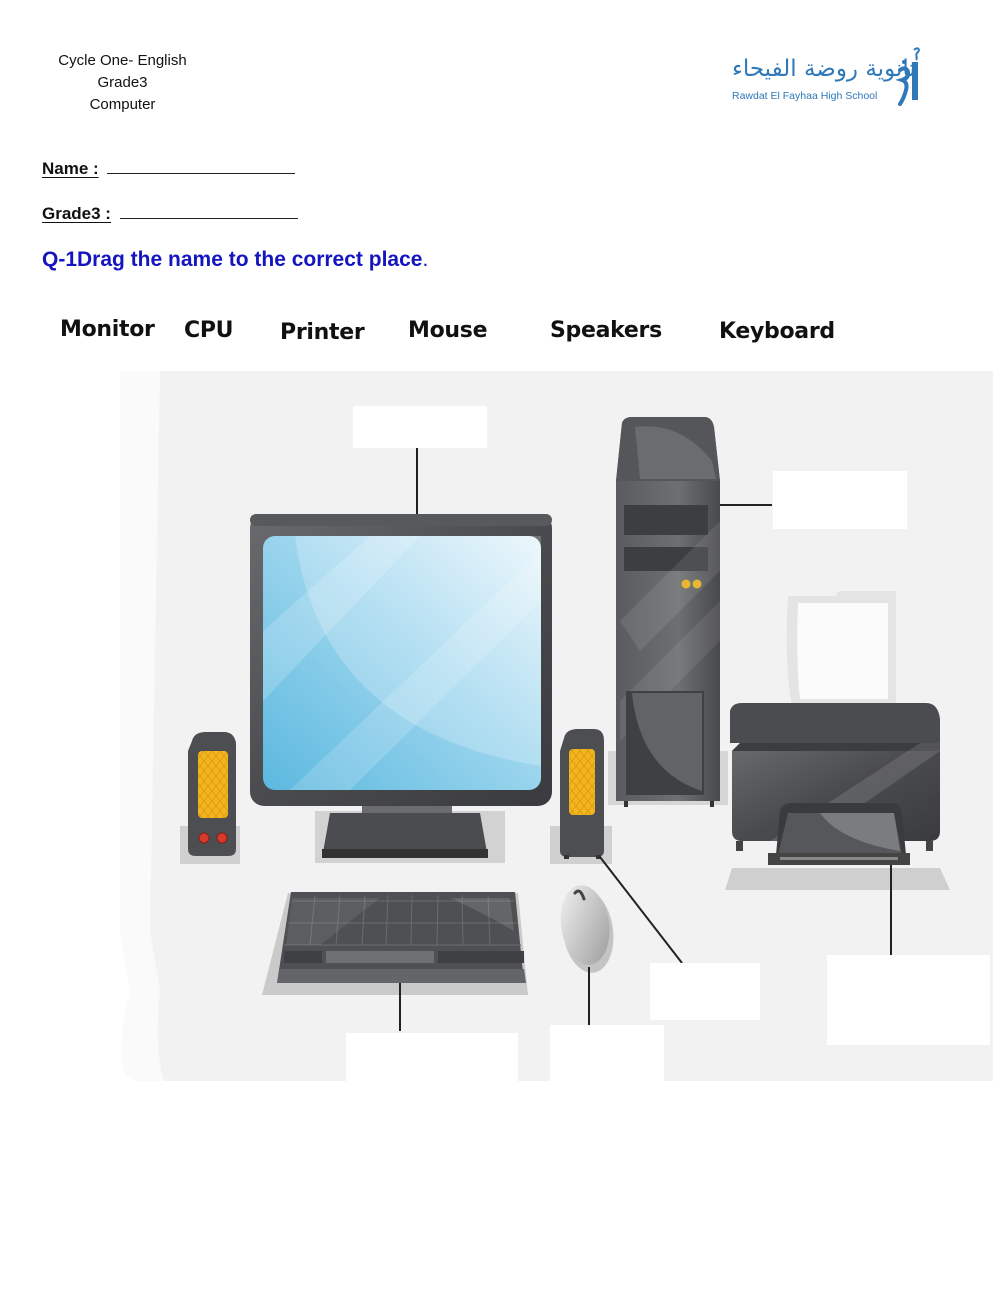 The width and height of the screenshot is (1000, 1291). I want to click on drag-word-mouse: Mouse, so click(447, 330).